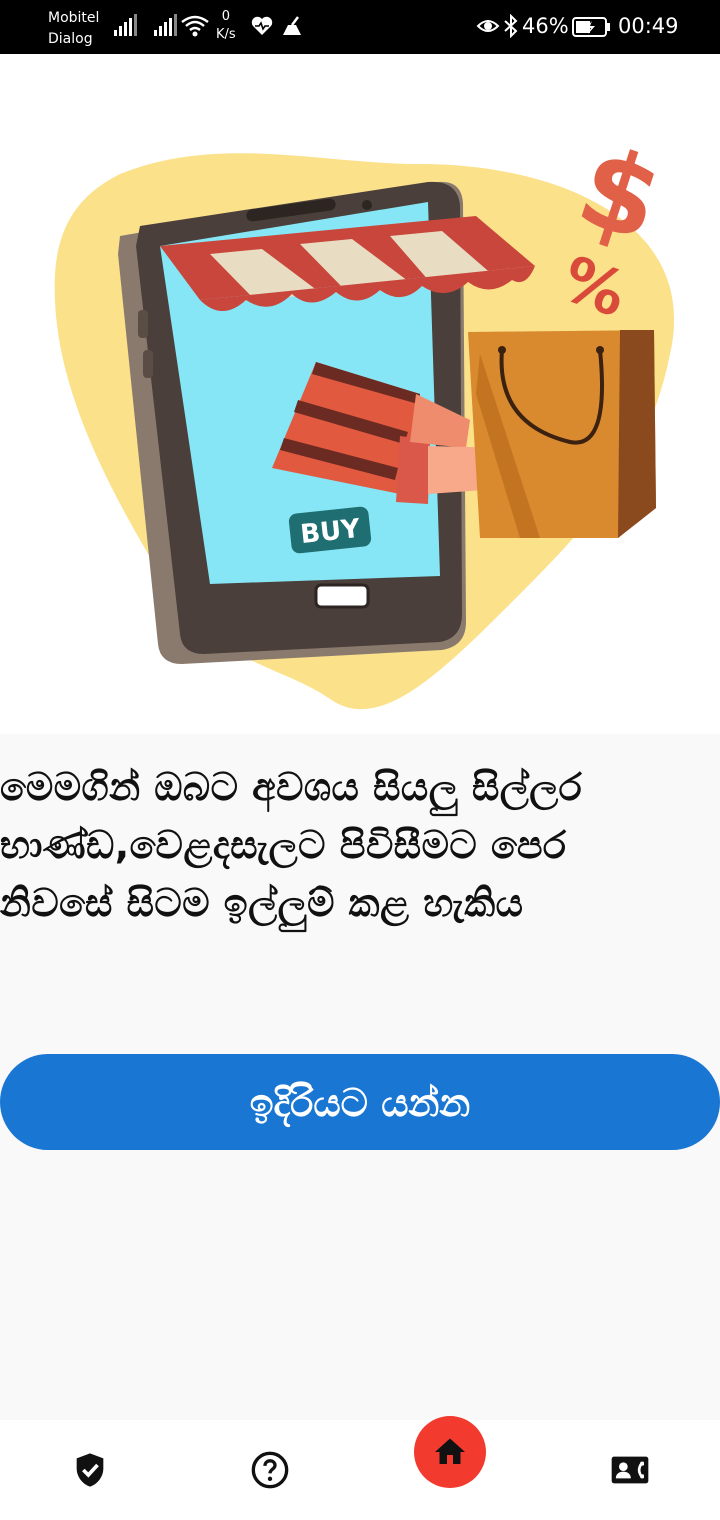  I want to click on network-speed: 0 K/s, so click(226, 26).